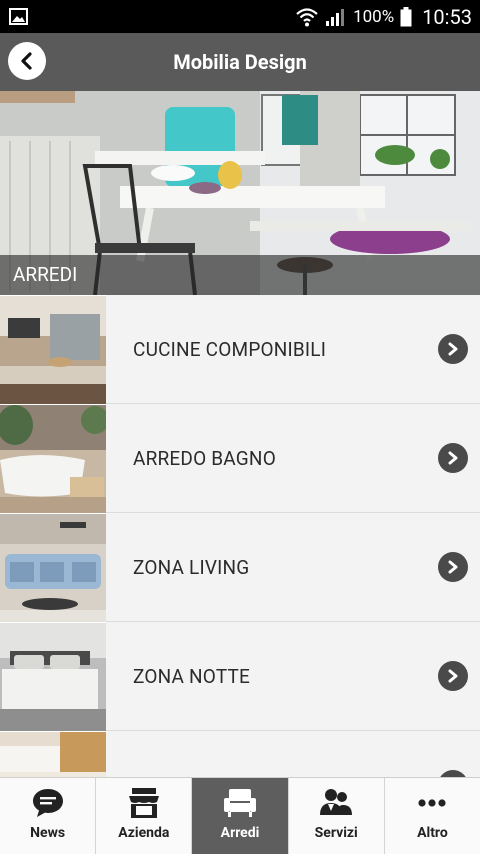 The width and height of the screenshot is (480, 854). I want to click on tab-label: Servizi, so click(336, 833).